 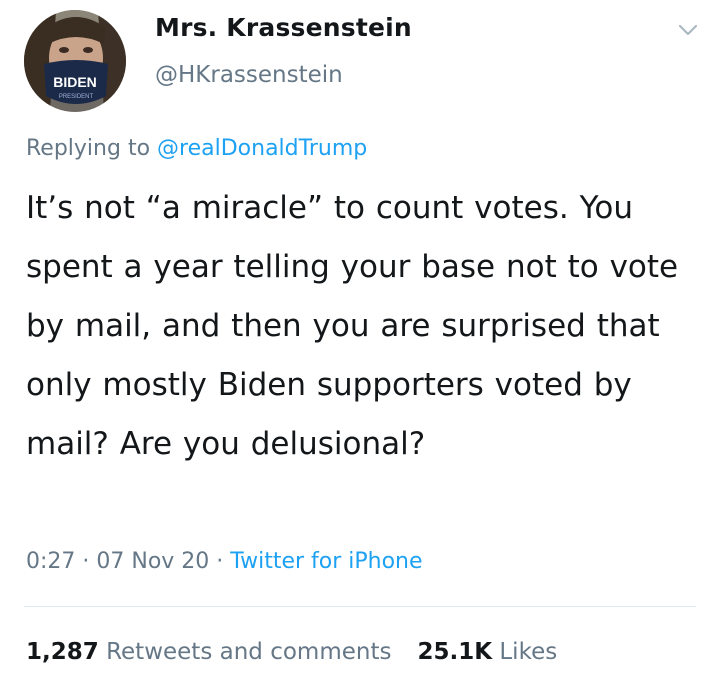 I want to click on svg-text: PRESIDENT, so click(x=76, y=97).